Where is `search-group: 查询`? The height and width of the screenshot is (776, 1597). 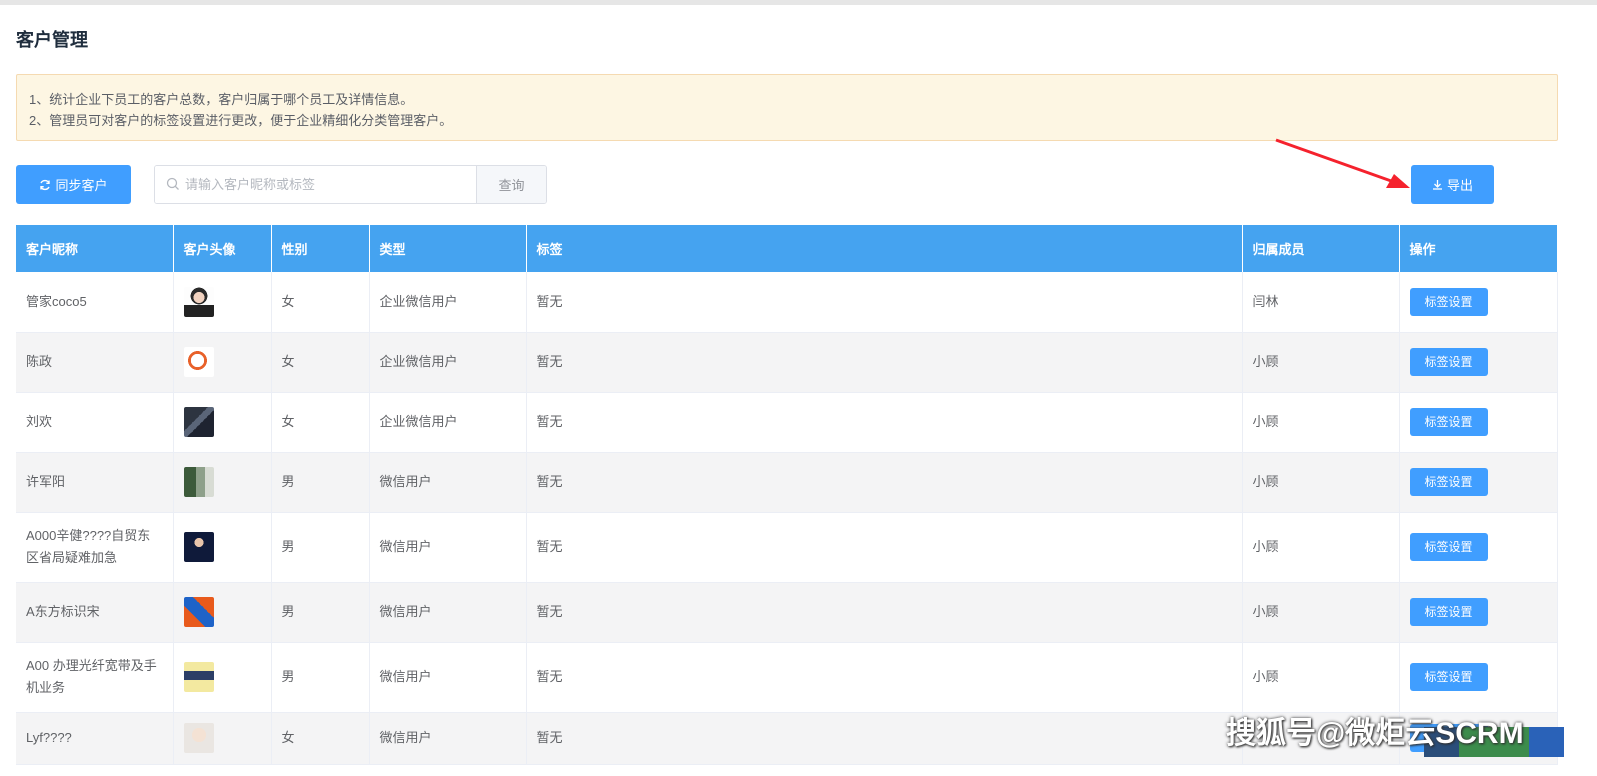 search-group: 查询 is located at coordinates (350, 184).